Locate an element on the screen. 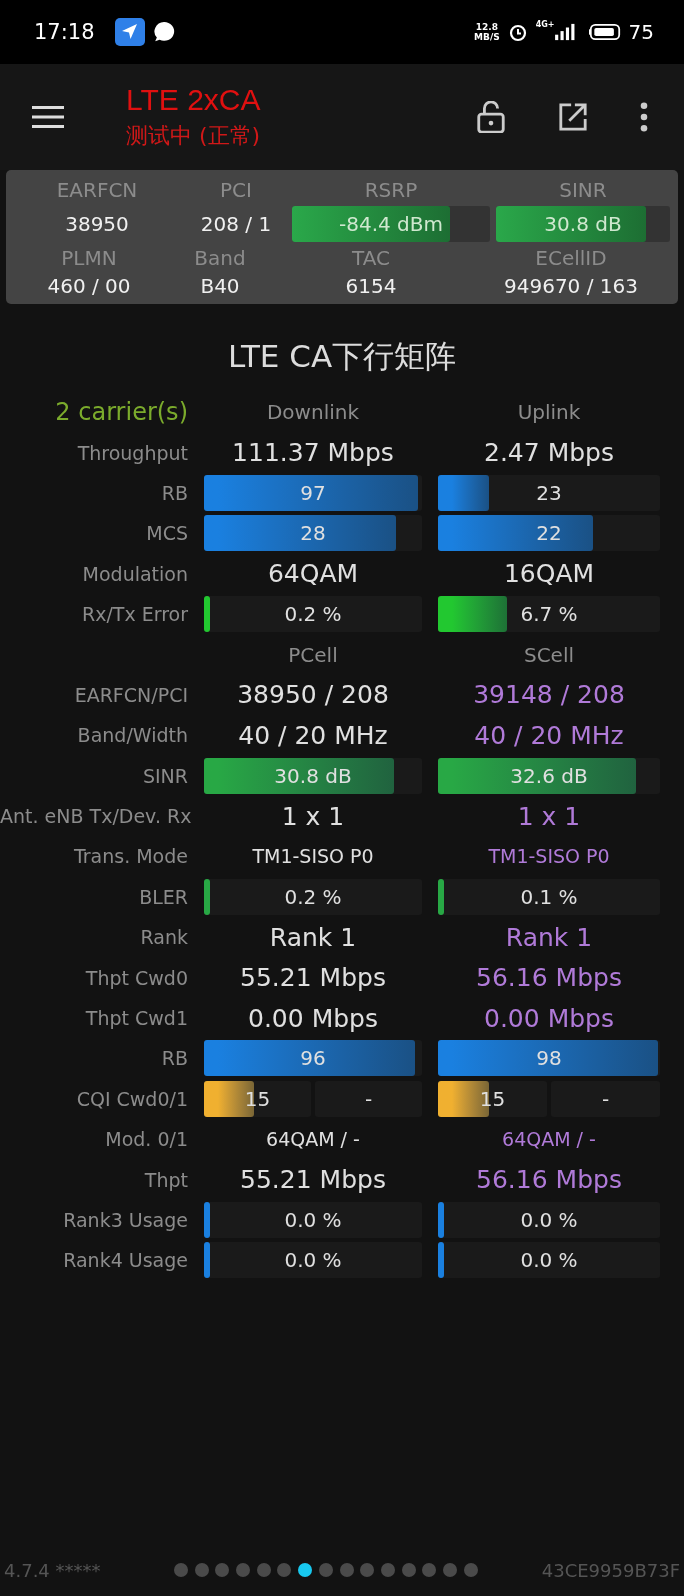  meter-value: 6.7 % is located at coordinates (549, 614).